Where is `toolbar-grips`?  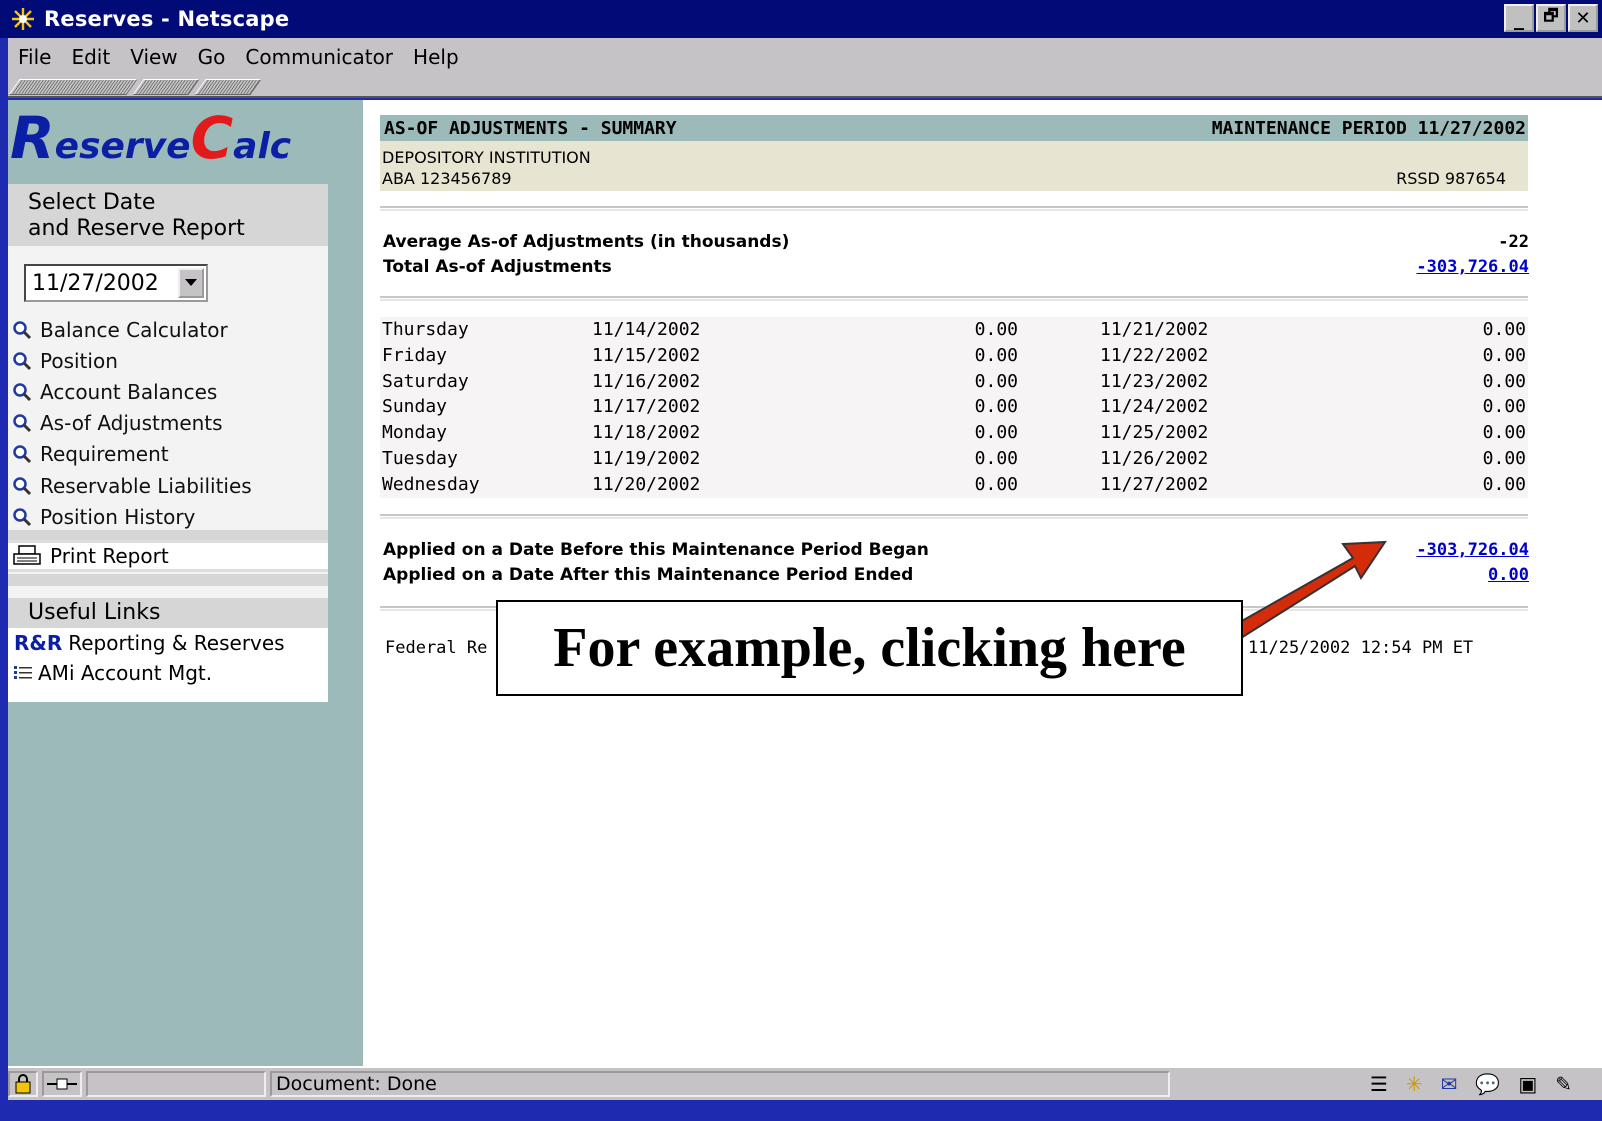
toolbar-grips is located at coordinates (805, 87).